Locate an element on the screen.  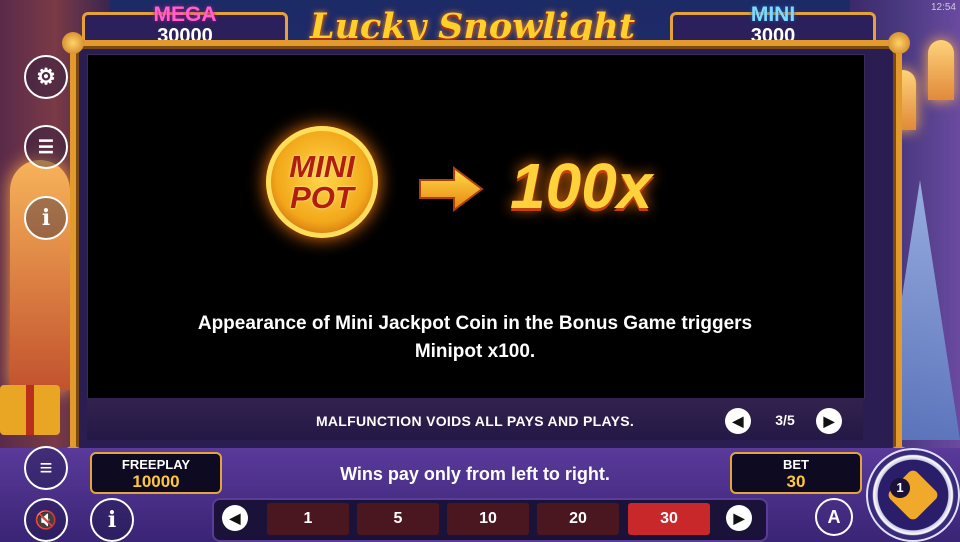
bet-option: 1 is located at coordinates (308, 519).